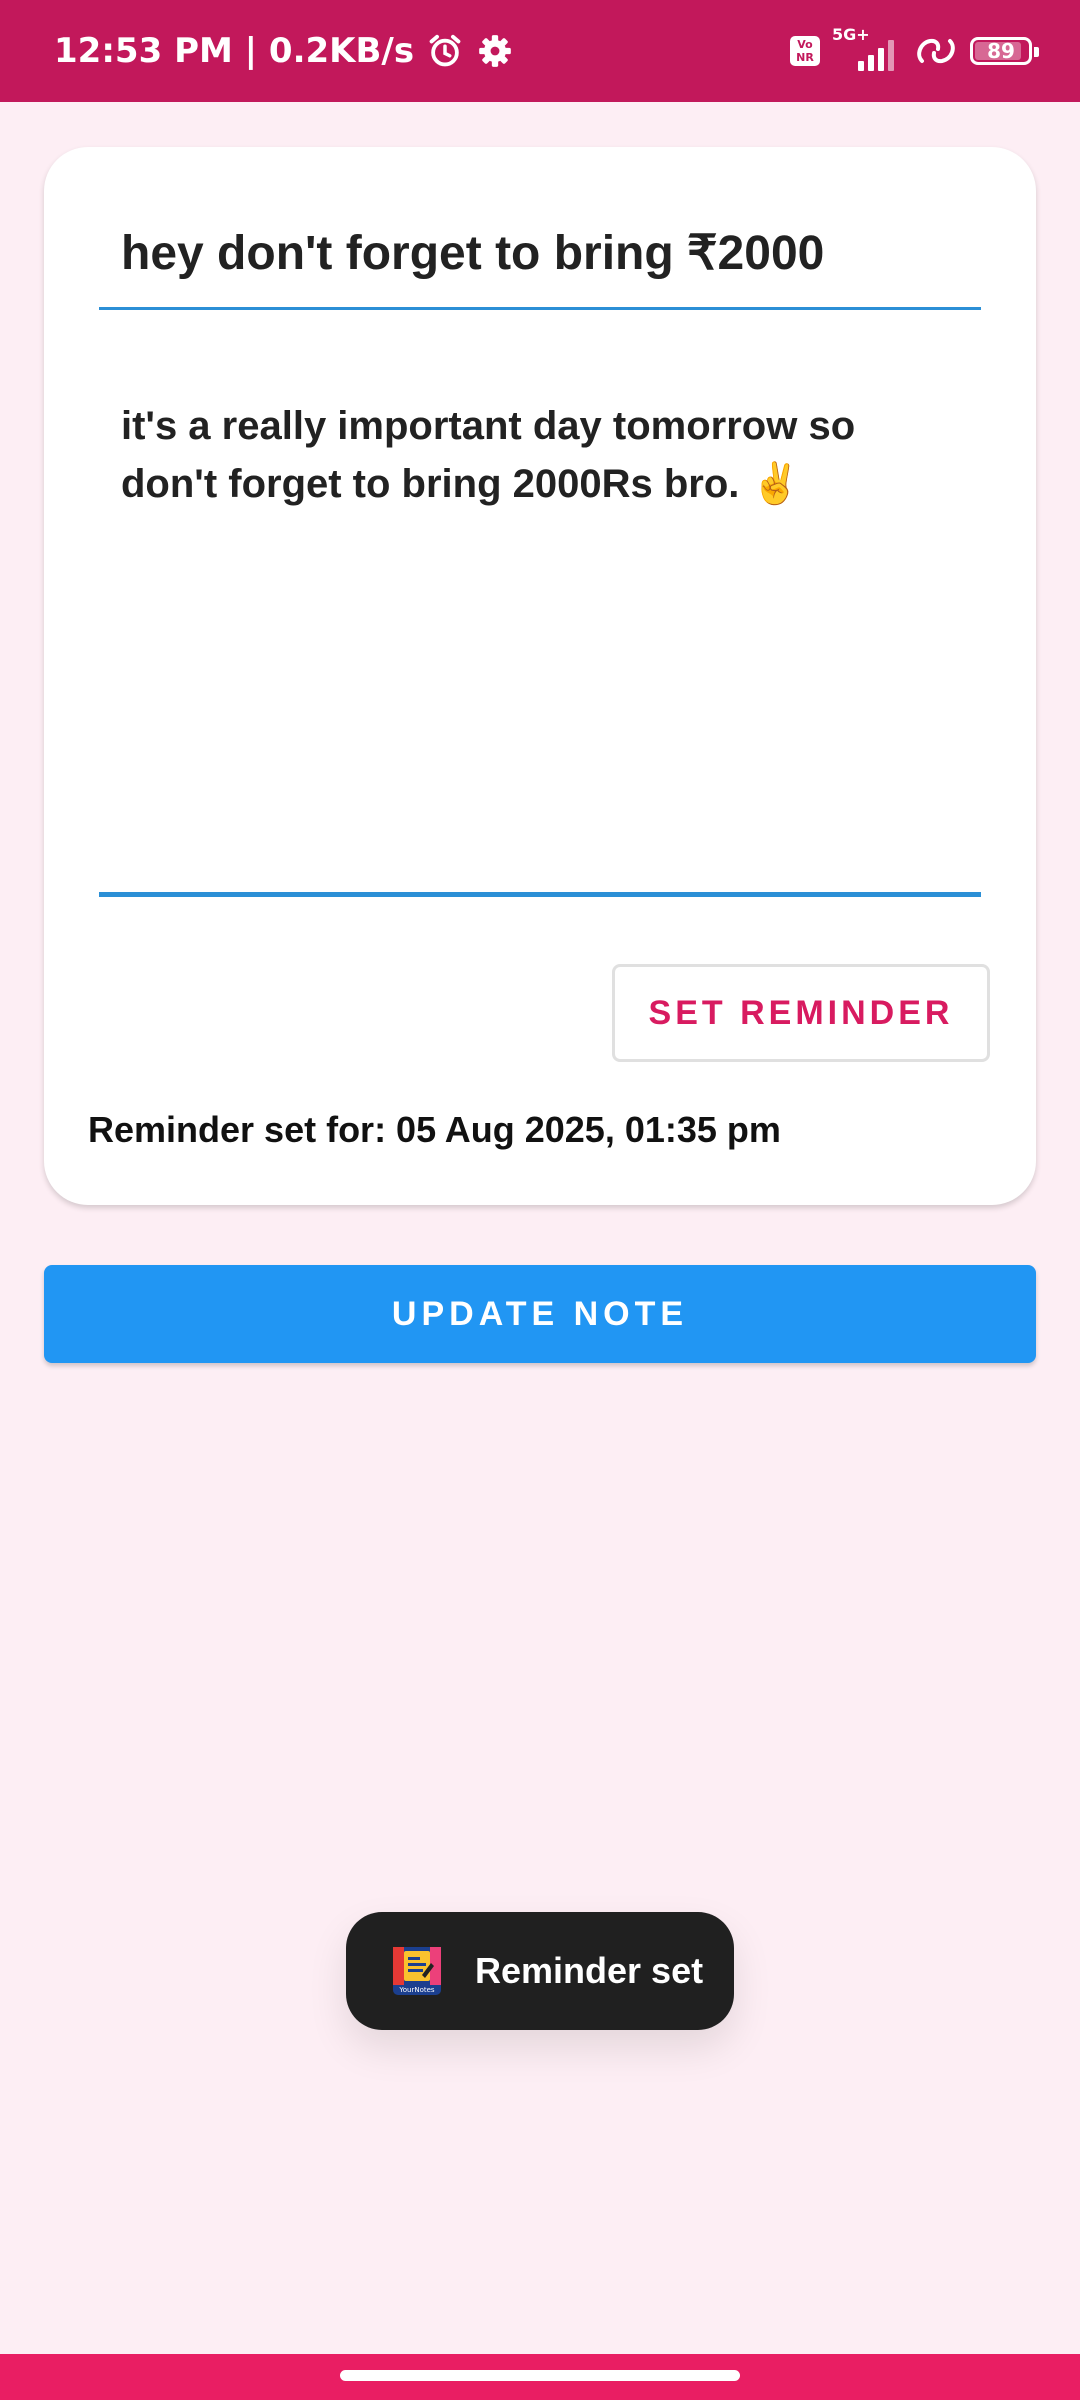 The height and width of the screenshot is (2400, 1080). I want to click on status-left: 12:53 PM | 0.2KB/s, so click(284, 51).